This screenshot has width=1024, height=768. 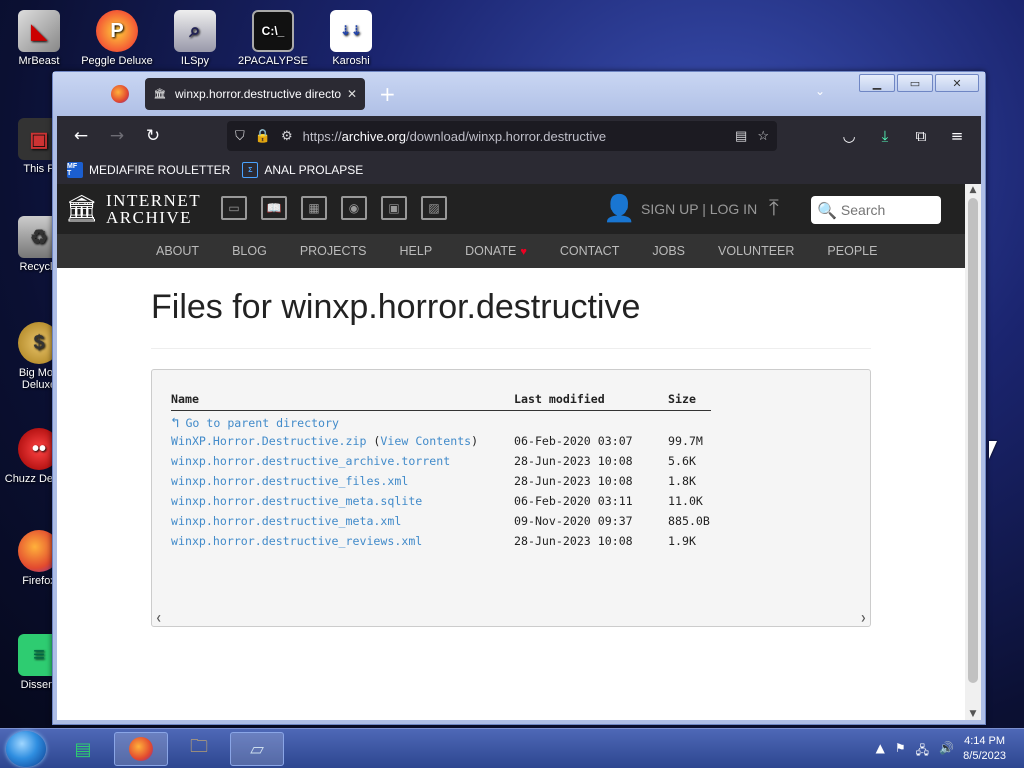 I want to click on scroll-down-icon: ▼, so click(x=973, y=714).